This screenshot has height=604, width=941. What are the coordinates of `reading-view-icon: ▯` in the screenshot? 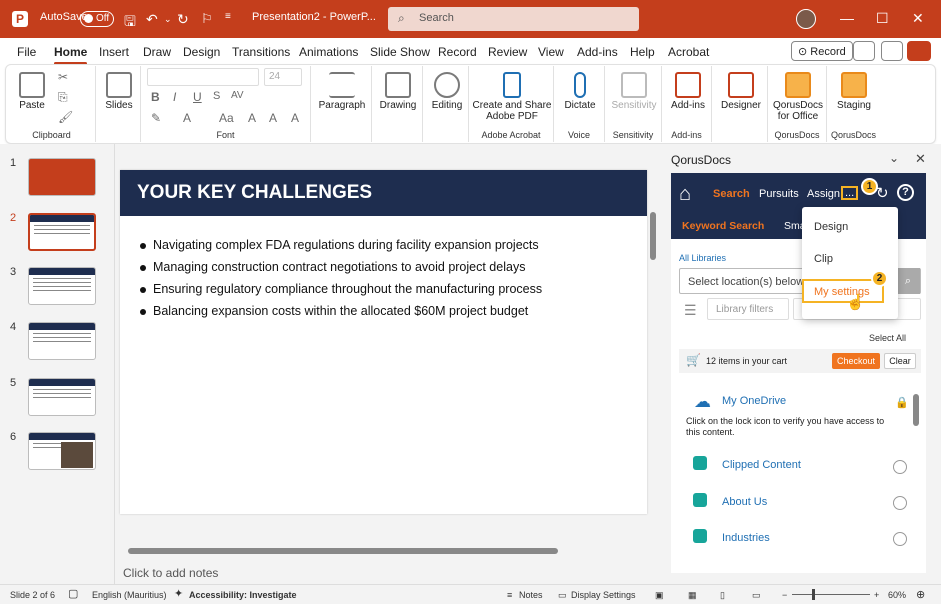 It's located at (722, 595).